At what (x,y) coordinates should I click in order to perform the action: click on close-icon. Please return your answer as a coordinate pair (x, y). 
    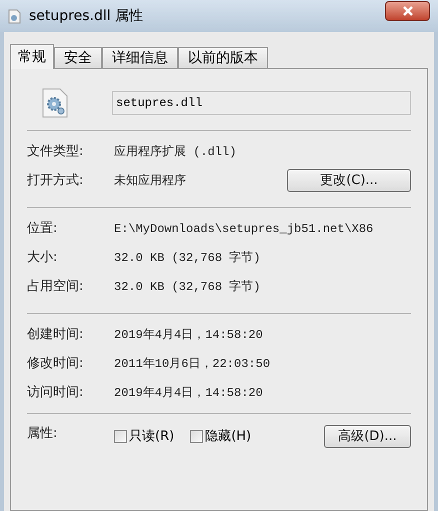
    Looking at the image, I should click on (408, 11).